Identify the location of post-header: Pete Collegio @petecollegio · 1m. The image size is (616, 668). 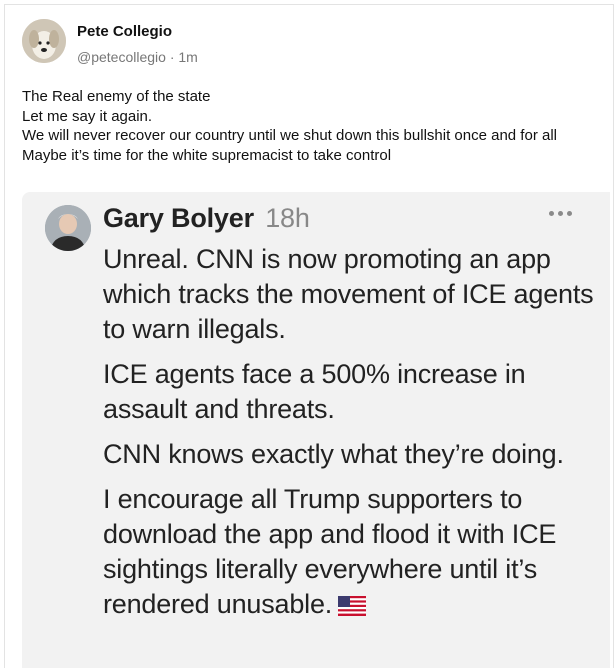
(110, 42).